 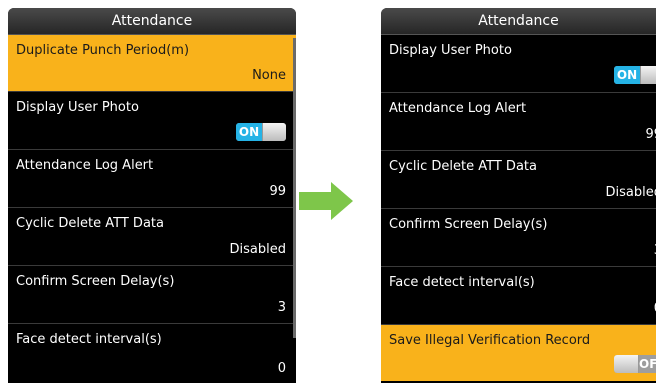 I want to click on menu-item-value: None, so click(x=269, y=75).